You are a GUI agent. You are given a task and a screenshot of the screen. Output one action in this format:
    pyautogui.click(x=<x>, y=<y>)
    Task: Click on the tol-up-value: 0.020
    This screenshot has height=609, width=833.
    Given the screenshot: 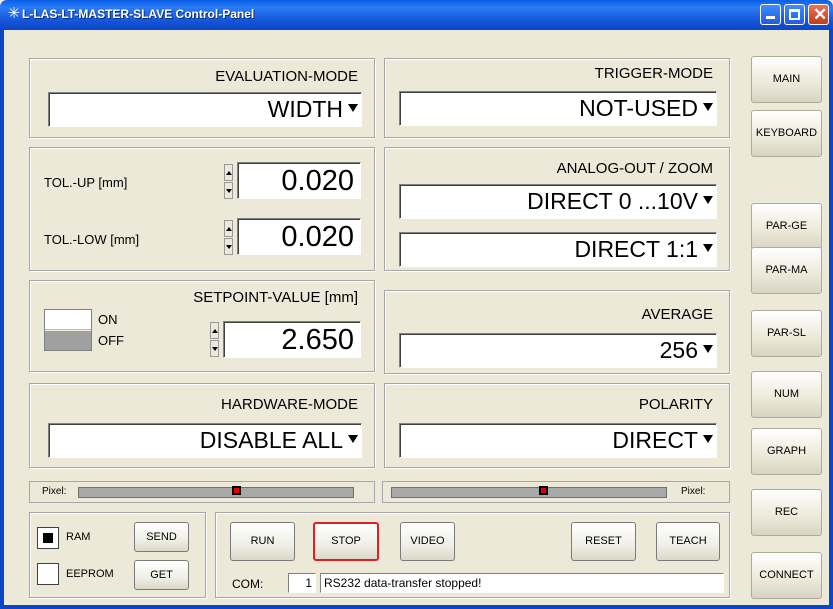 What is the action you would take?
    pyautogui.click(x=317, y=181)
    